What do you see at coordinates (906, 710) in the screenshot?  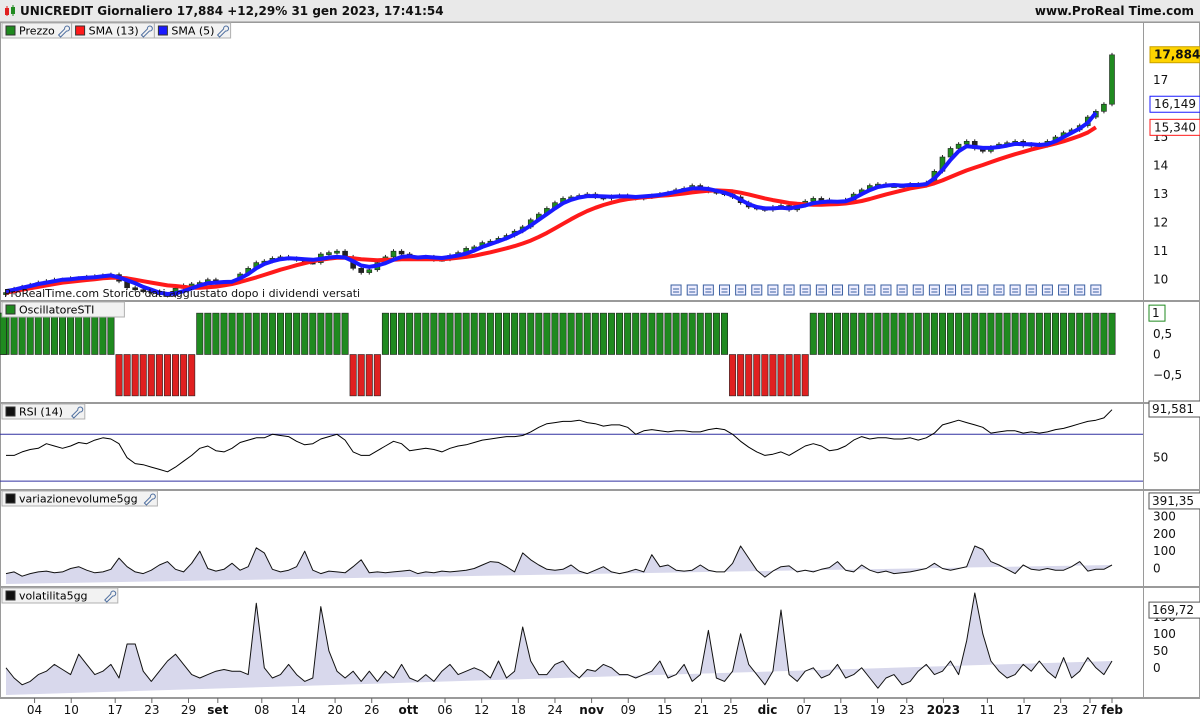 I see `x-tick-label: 23` at bounding box center [906, 710].